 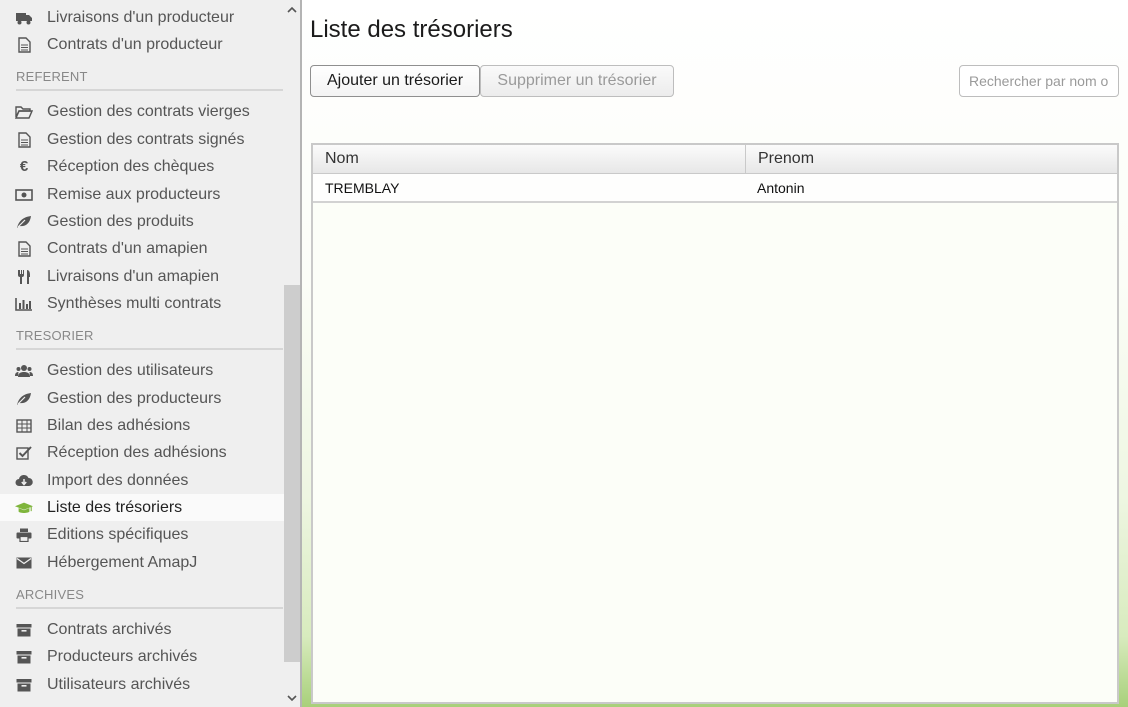 I want to click on print-icon, so click(x=24, y=535).